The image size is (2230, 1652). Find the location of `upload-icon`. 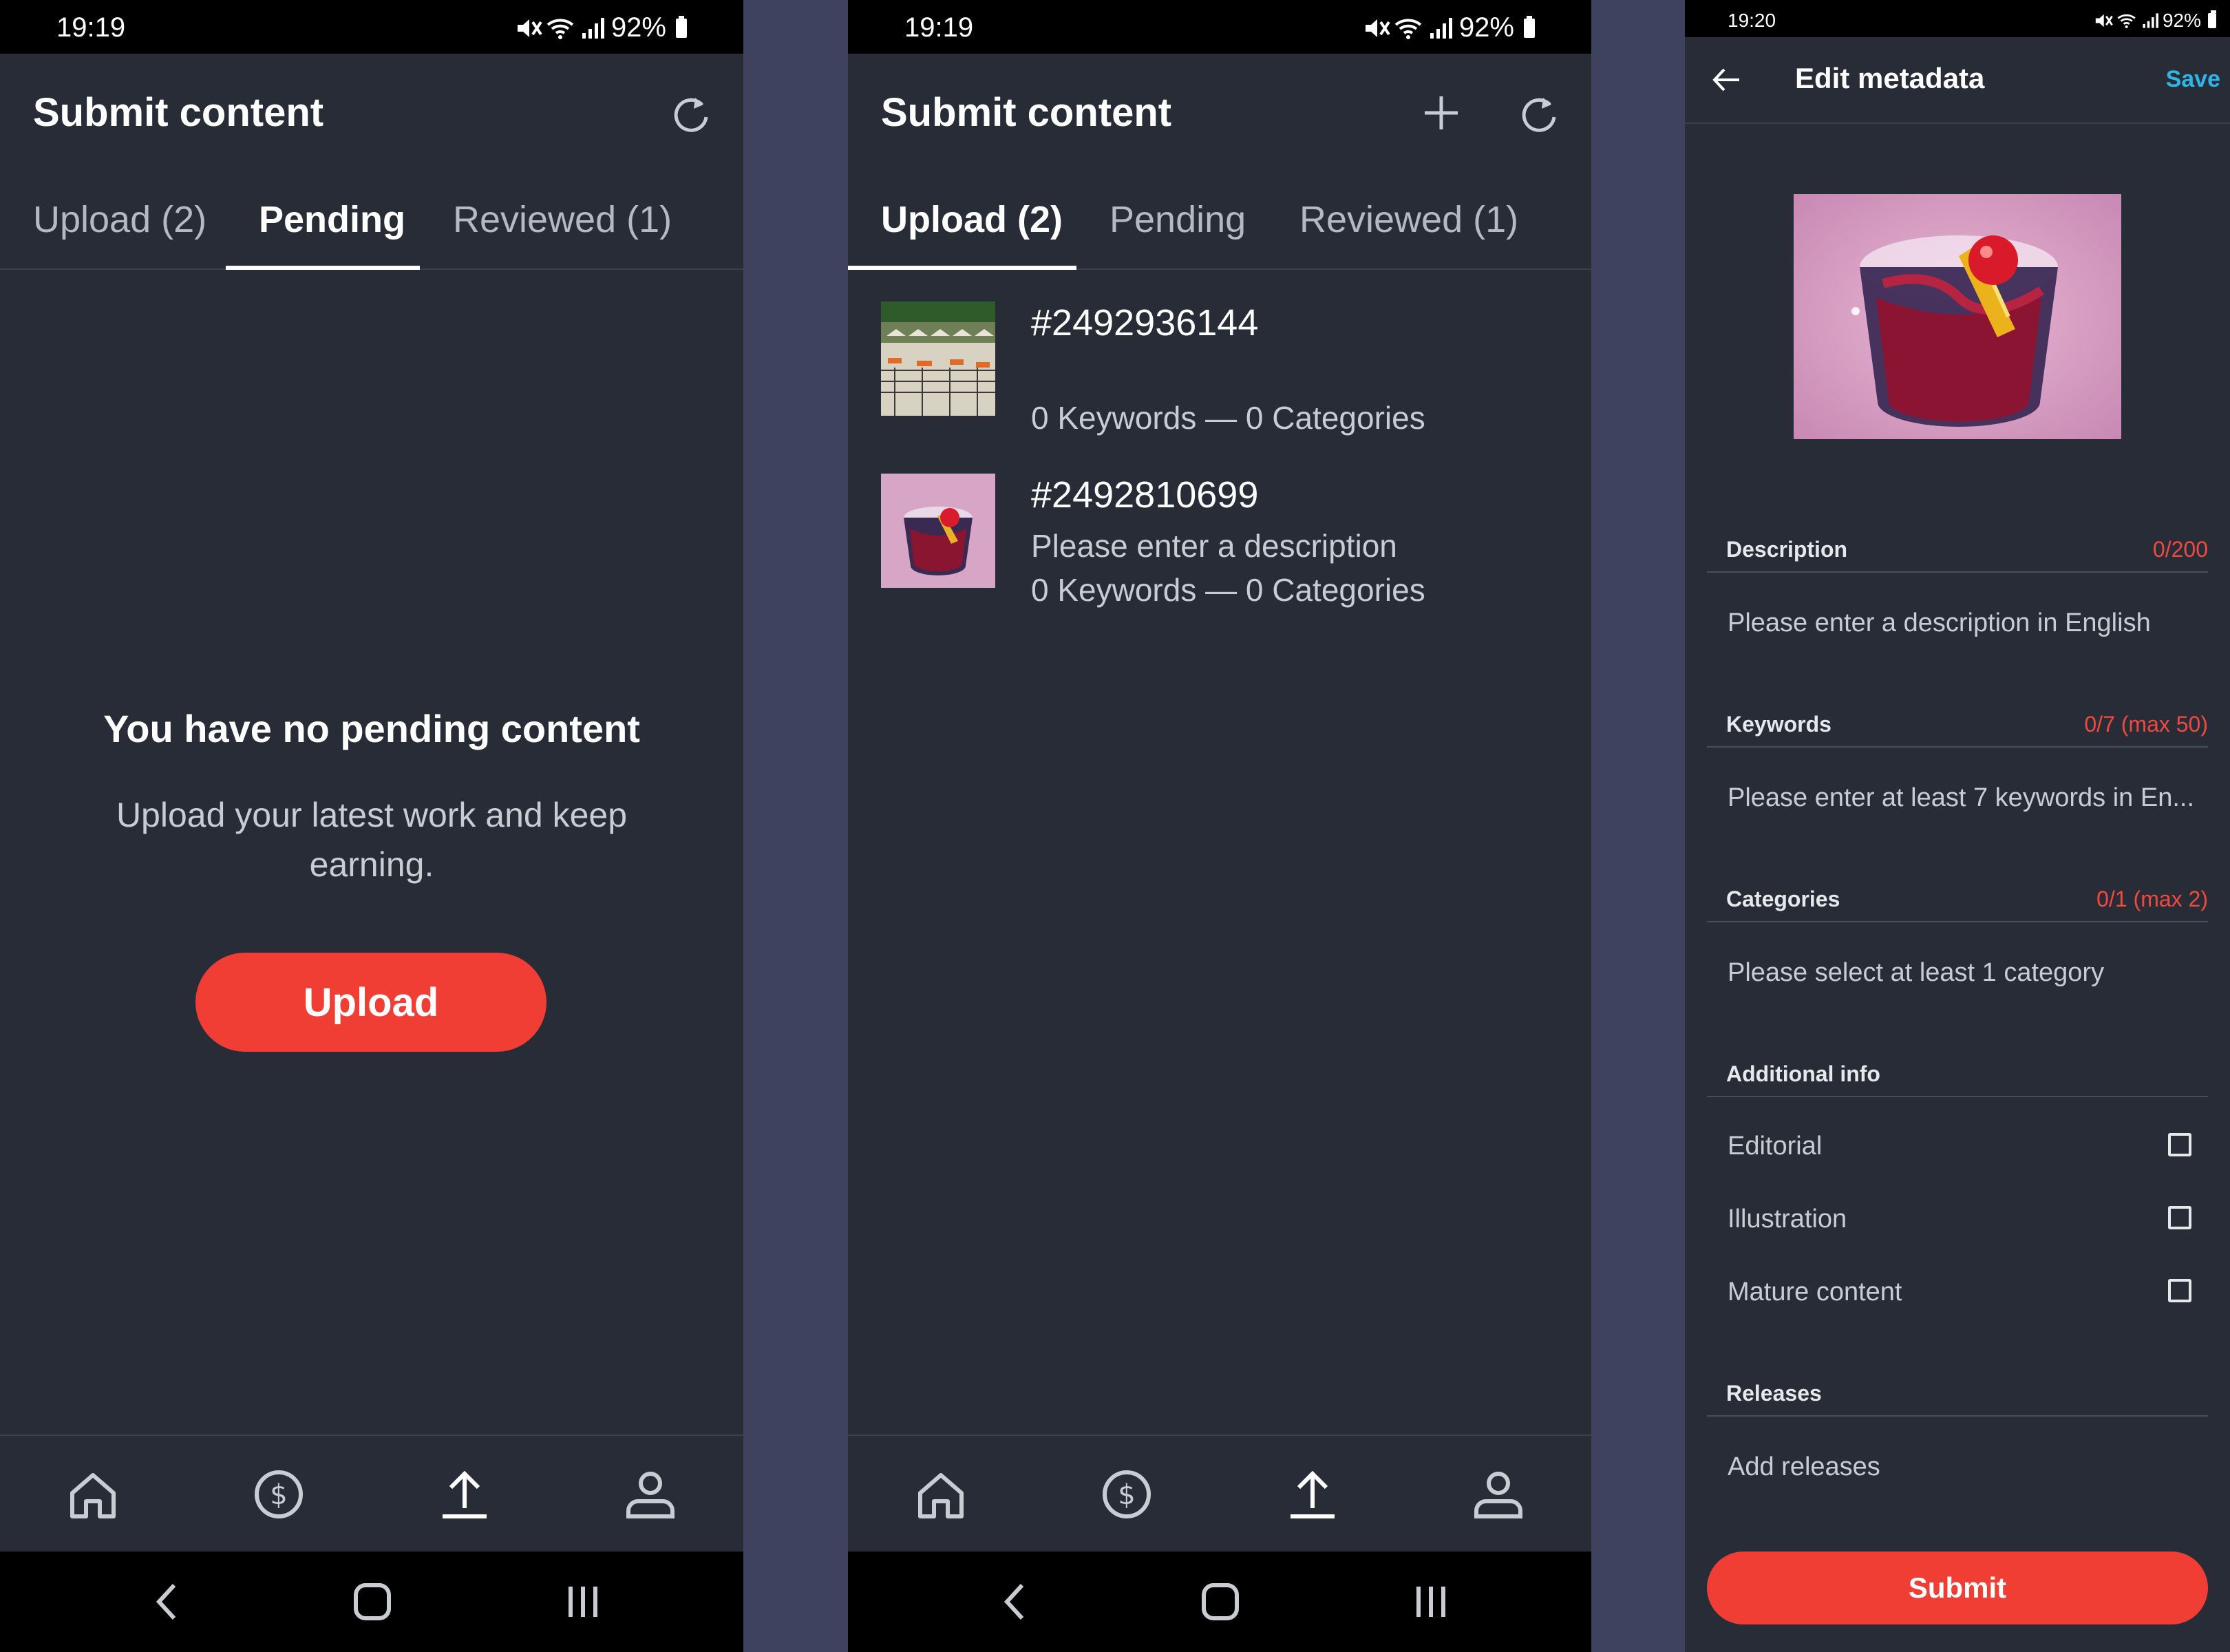

upload-icon is located at coordinates (465, 1494).